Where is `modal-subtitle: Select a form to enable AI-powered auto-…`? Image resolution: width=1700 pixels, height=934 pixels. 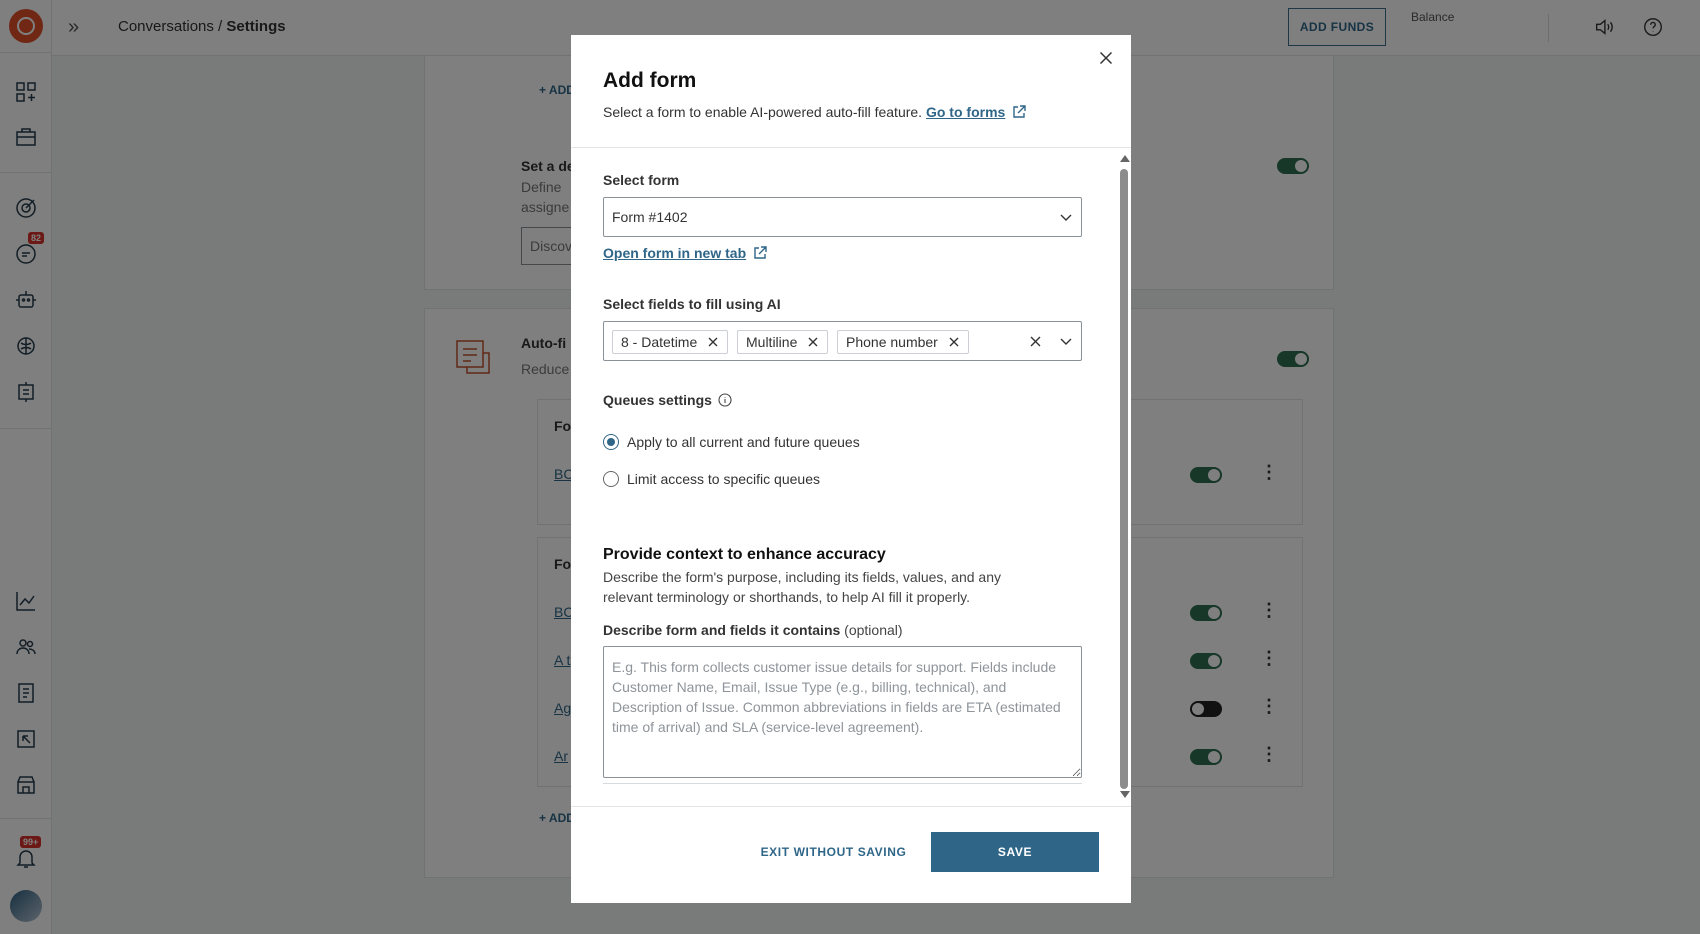
modal-subtitle: Select a form to enable AI-powered auto-… is located at coordinates (815, 112).